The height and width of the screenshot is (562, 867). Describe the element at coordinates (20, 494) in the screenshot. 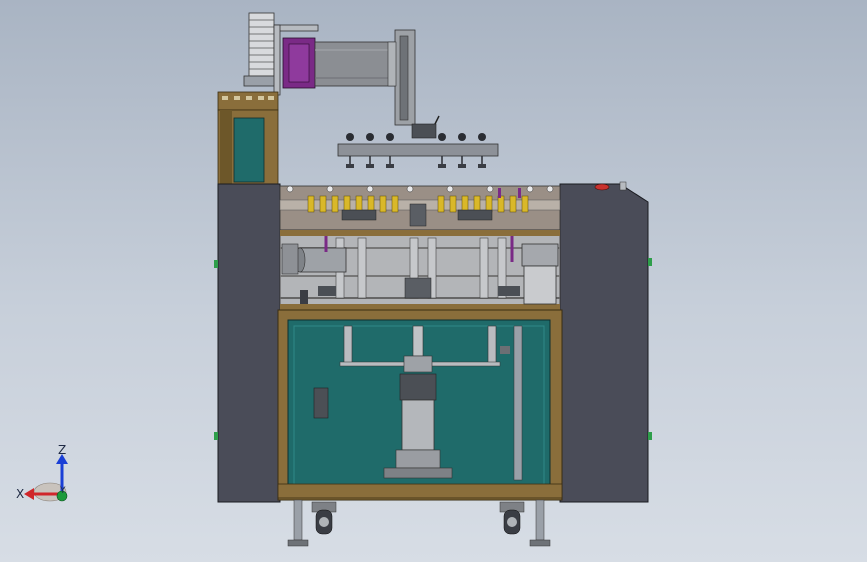

I see `triad-x-label: X` at that location.